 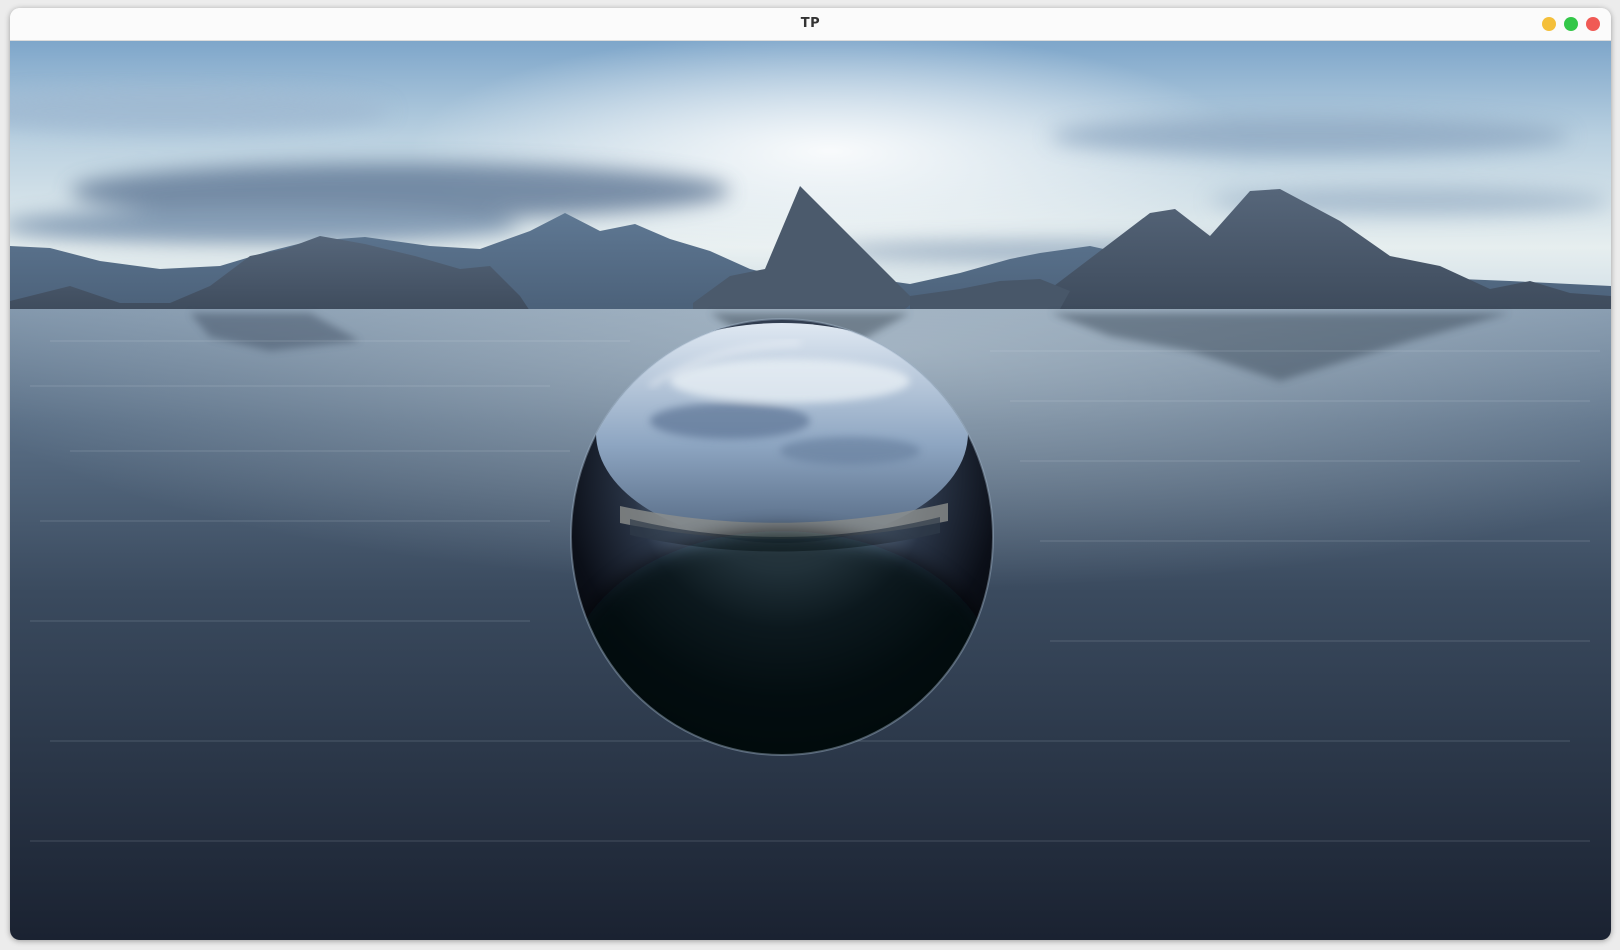 I want to click on minimize-button, so click(x=1549, y=24).